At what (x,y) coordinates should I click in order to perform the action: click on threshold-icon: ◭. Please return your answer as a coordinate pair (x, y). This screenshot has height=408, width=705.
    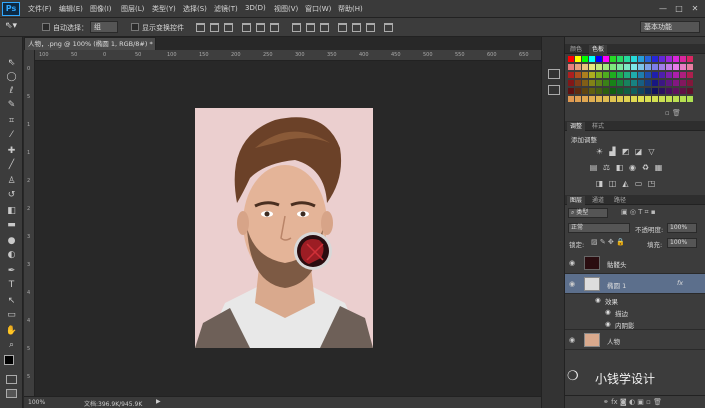
    Looking at the image, I should click on (625, 183).